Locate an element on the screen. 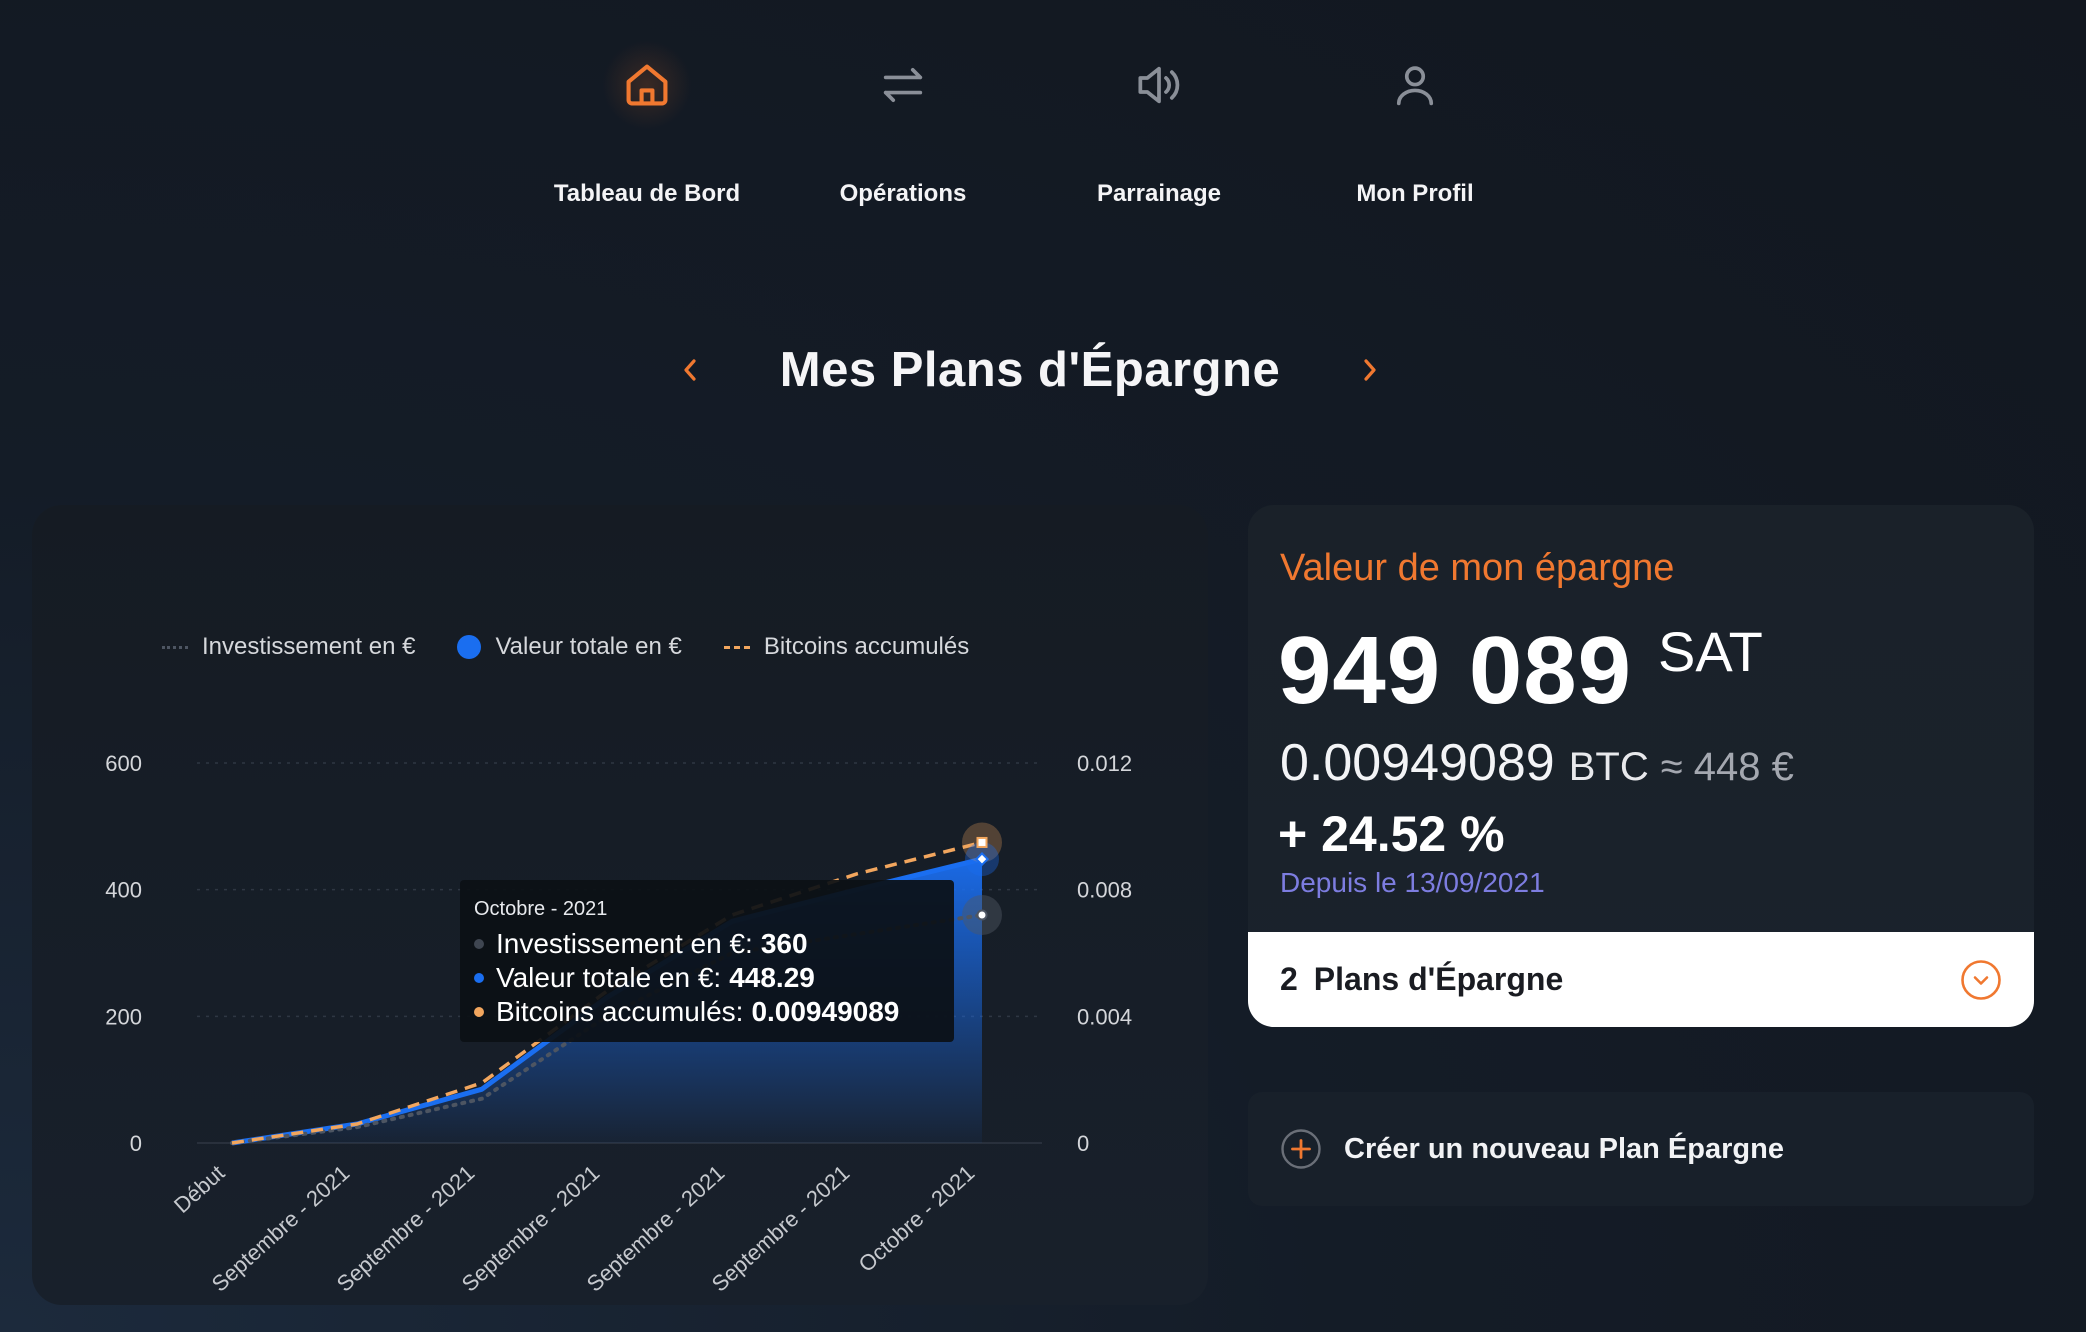 Image resolution: width=2086 pixels, height=1332 pixels. tooltip-value: 0.00949089 is located at coordinates (825, 1011).